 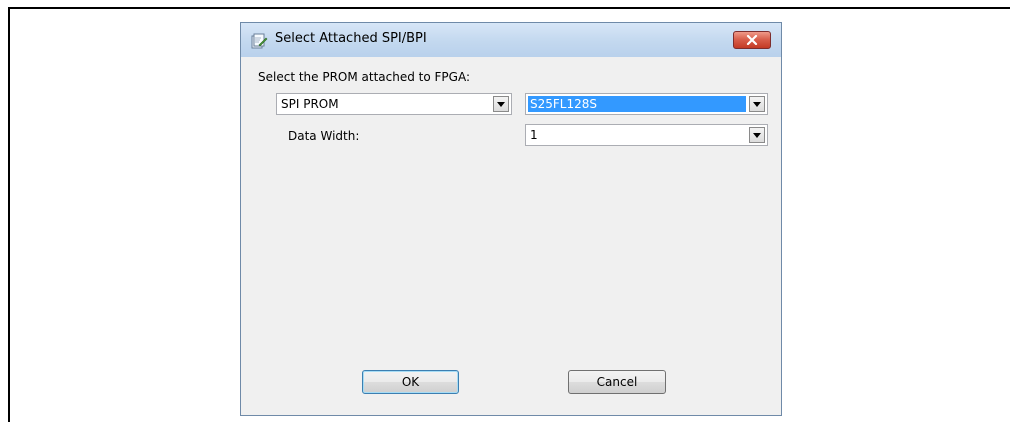 What do you see at coordinates (617, 382) in the screenshot?
I see `cancel-button: Cancel` at bounding box center [617, 382].